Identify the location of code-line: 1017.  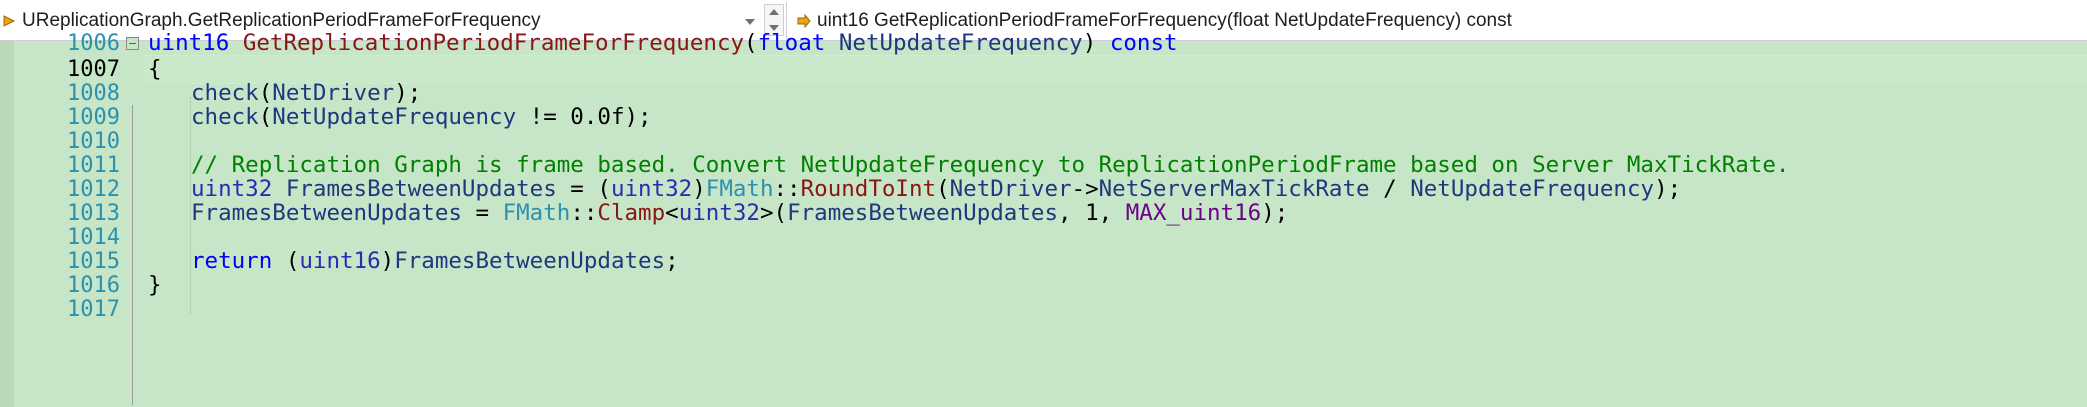
(1043, 310).